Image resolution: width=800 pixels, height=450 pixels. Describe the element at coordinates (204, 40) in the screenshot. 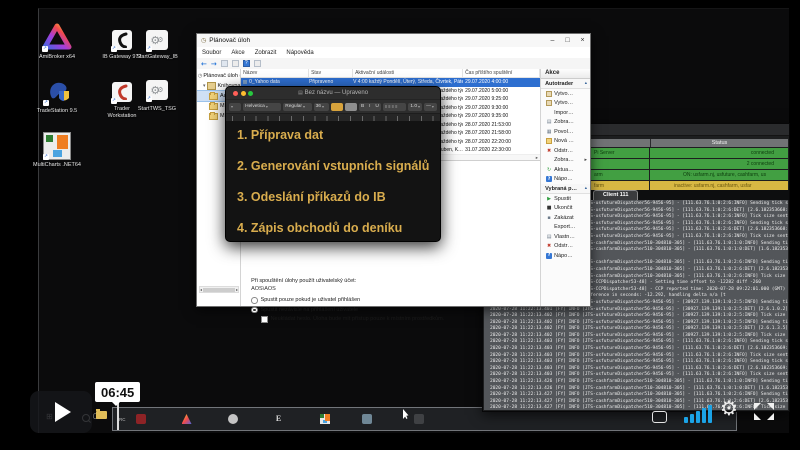

I see `scheduler-app-icon: ◷` at that location.